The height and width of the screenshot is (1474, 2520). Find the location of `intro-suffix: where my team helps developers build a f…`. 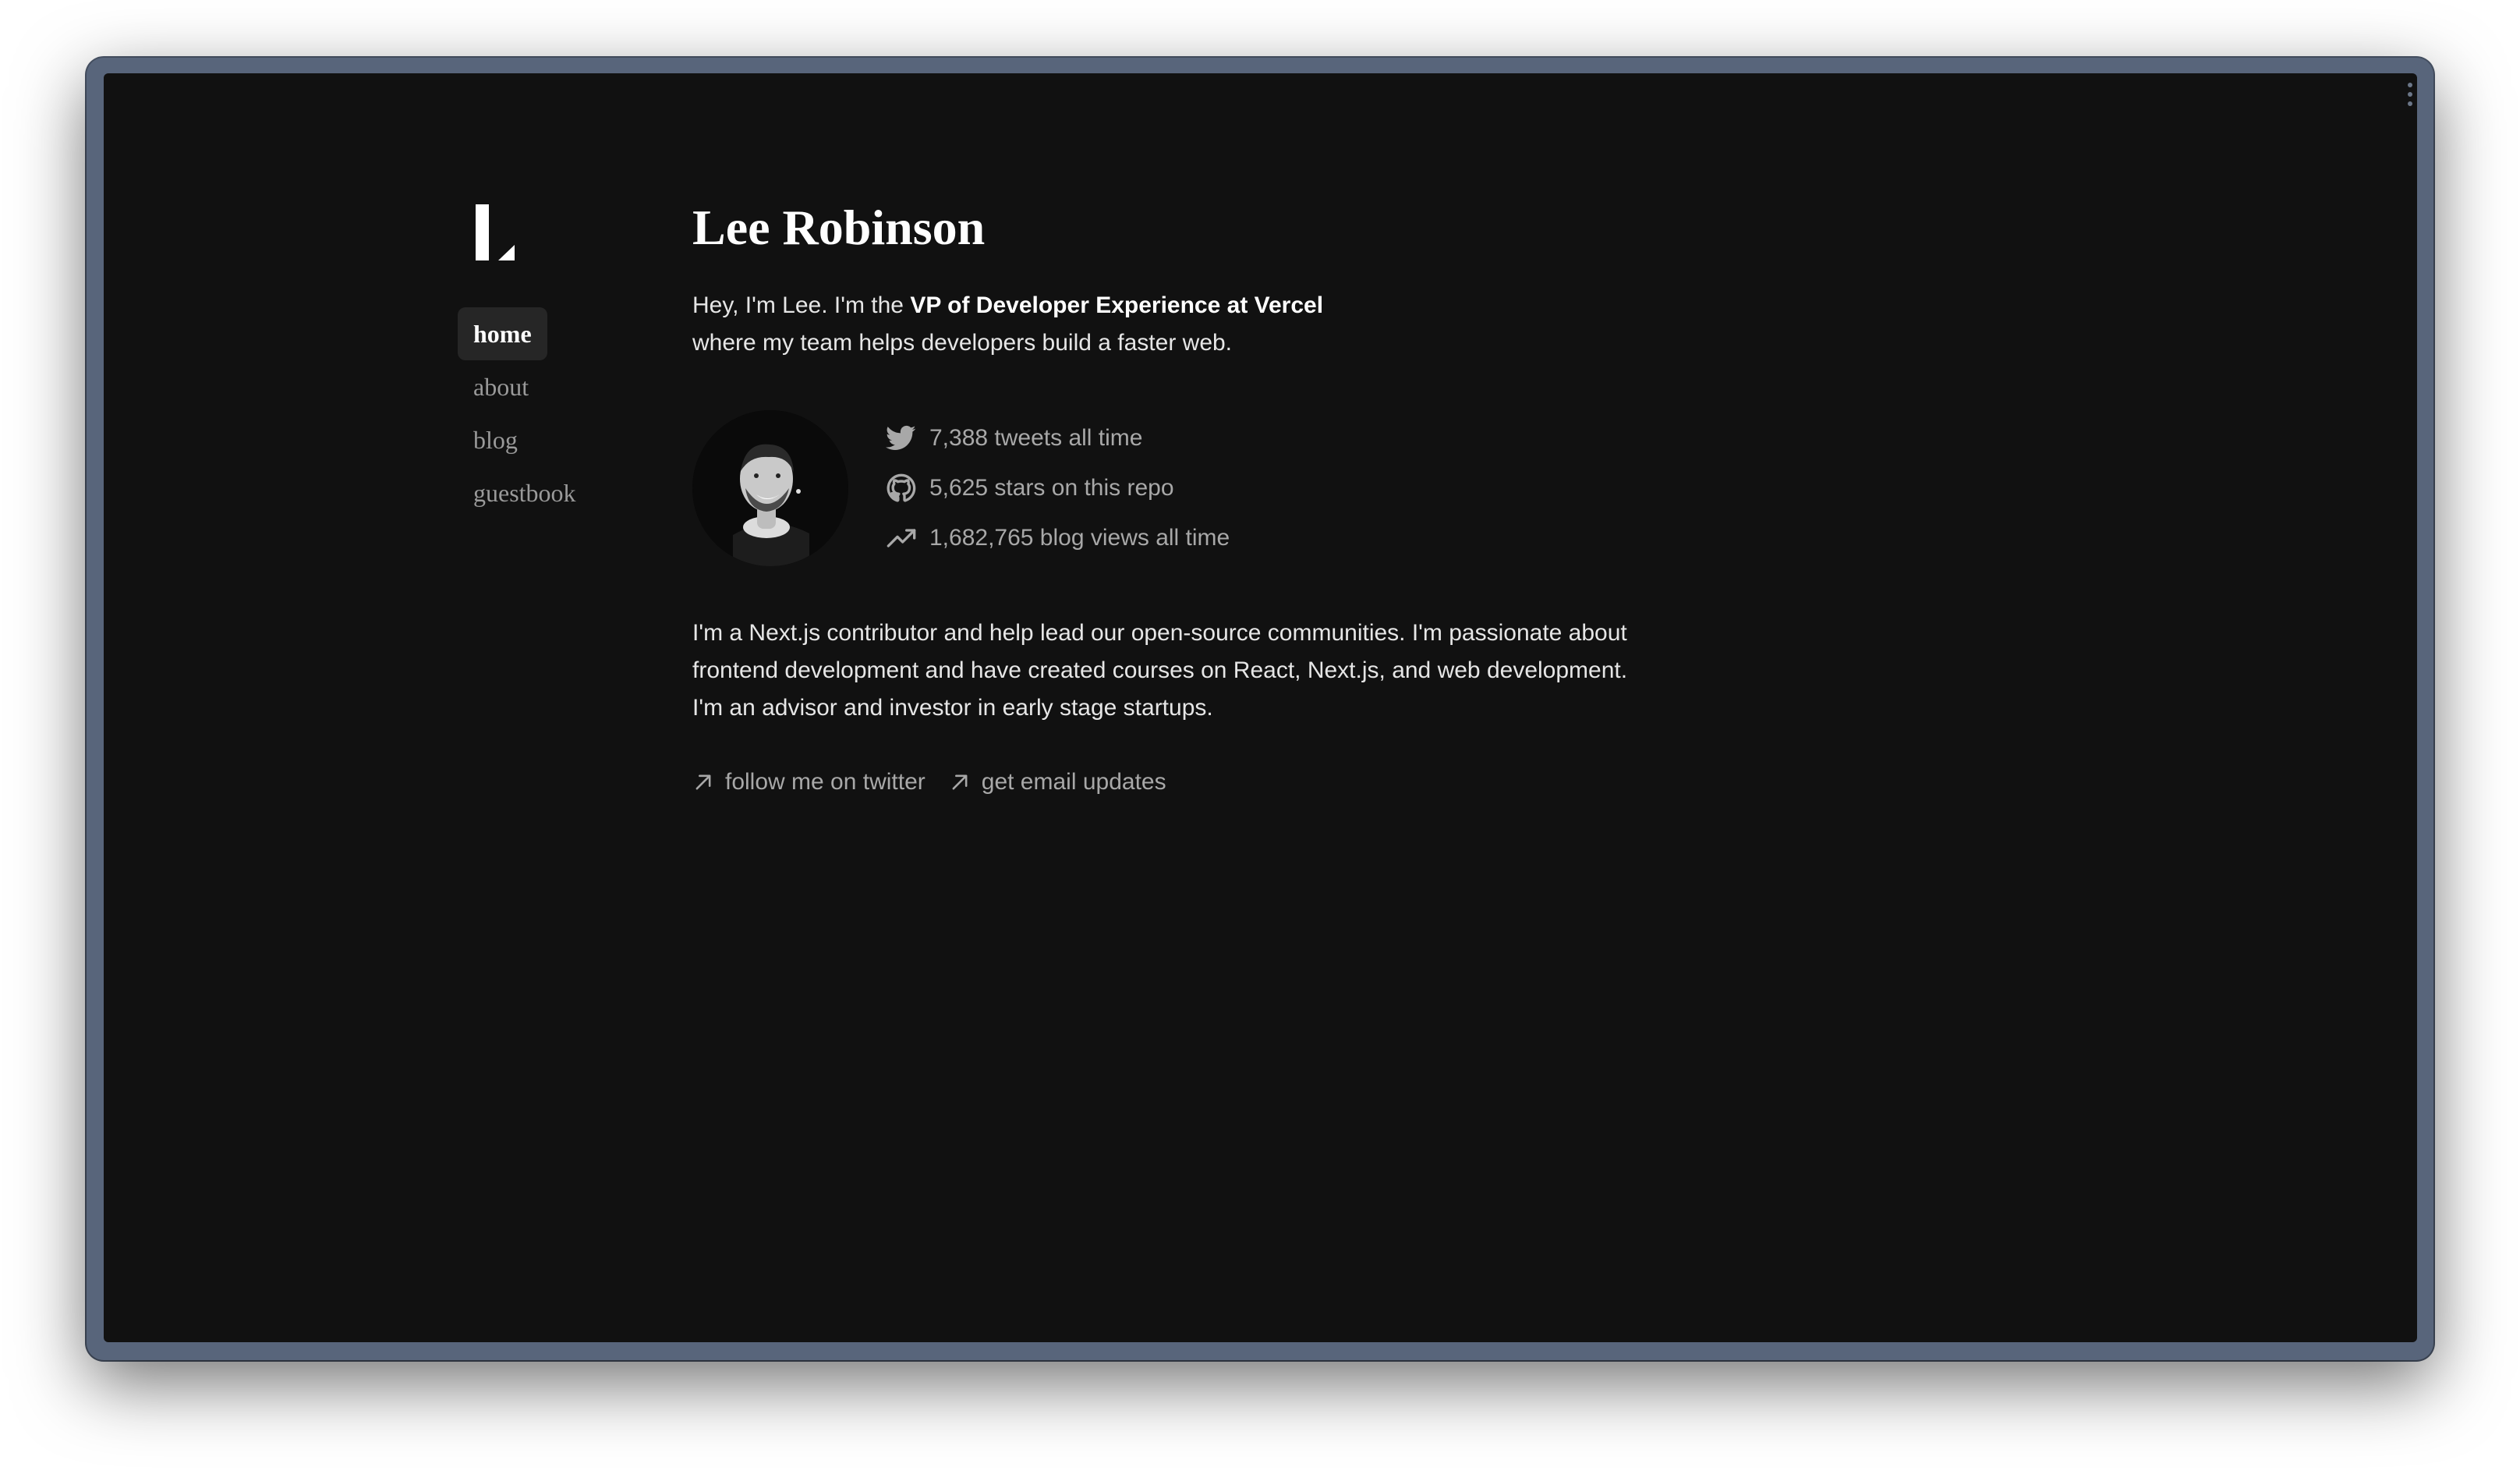

intro-suffix: where my team helps developers build a f… is located at coordinates (963, 343).